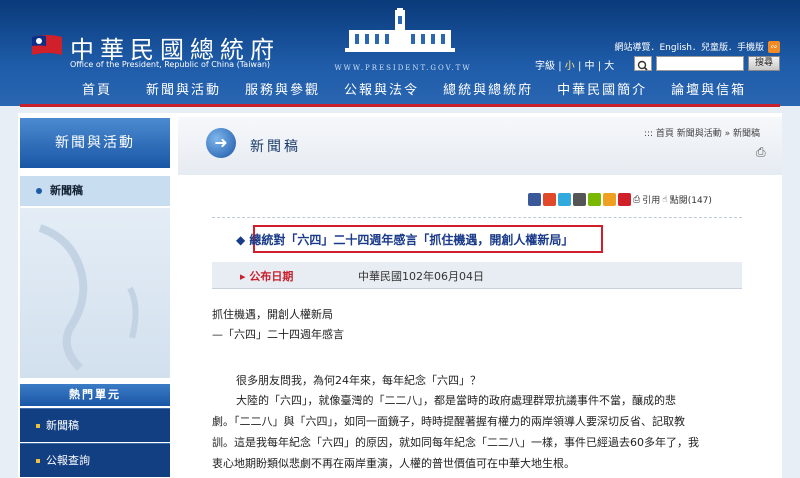 This screenshot has width=800, height=478. Describe the element at coordinates (95, 143) in the screenshot. I see `sidebar-title: 新聞與活動` at that location.